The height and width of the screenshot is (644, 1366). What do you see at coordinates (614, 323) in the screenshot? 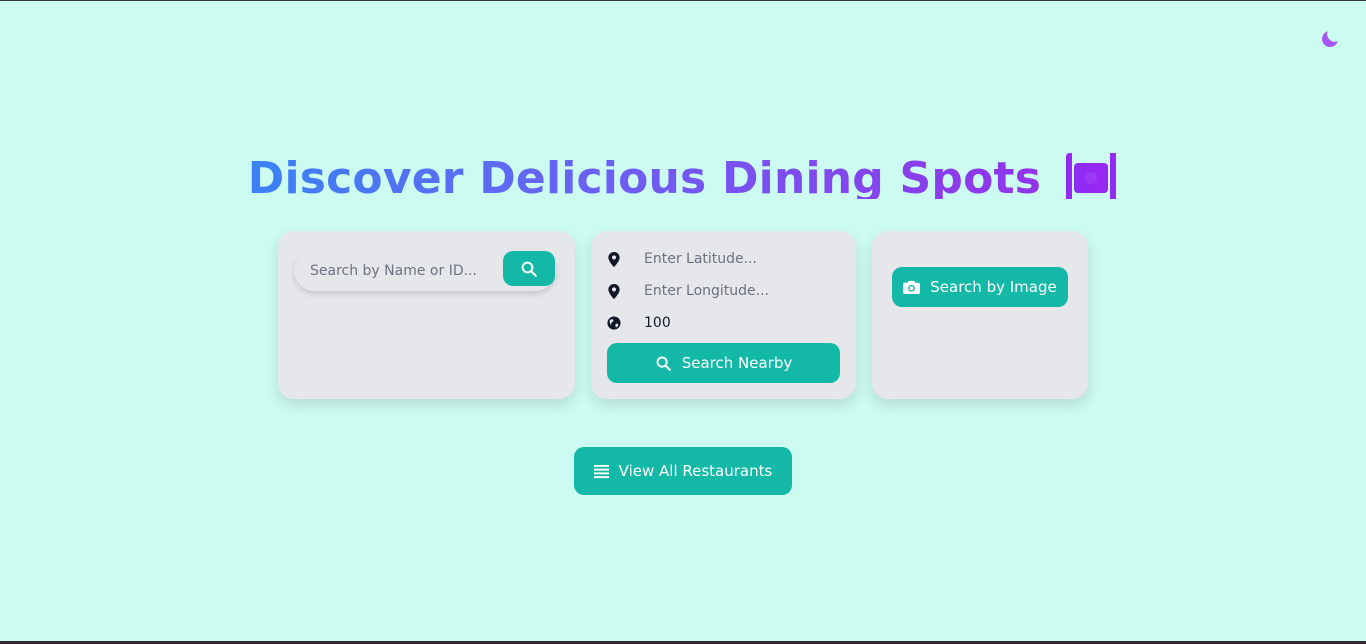
I see `globe-icon` at bounding box center [614, 323].